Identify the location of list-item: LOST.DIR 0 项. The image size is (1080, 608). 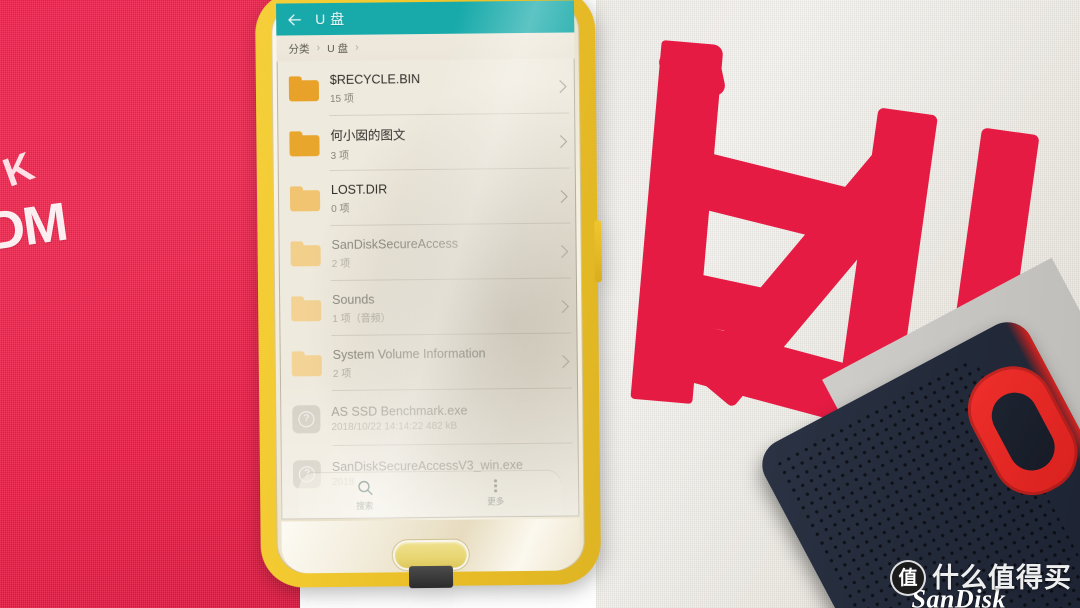
(427, 197).